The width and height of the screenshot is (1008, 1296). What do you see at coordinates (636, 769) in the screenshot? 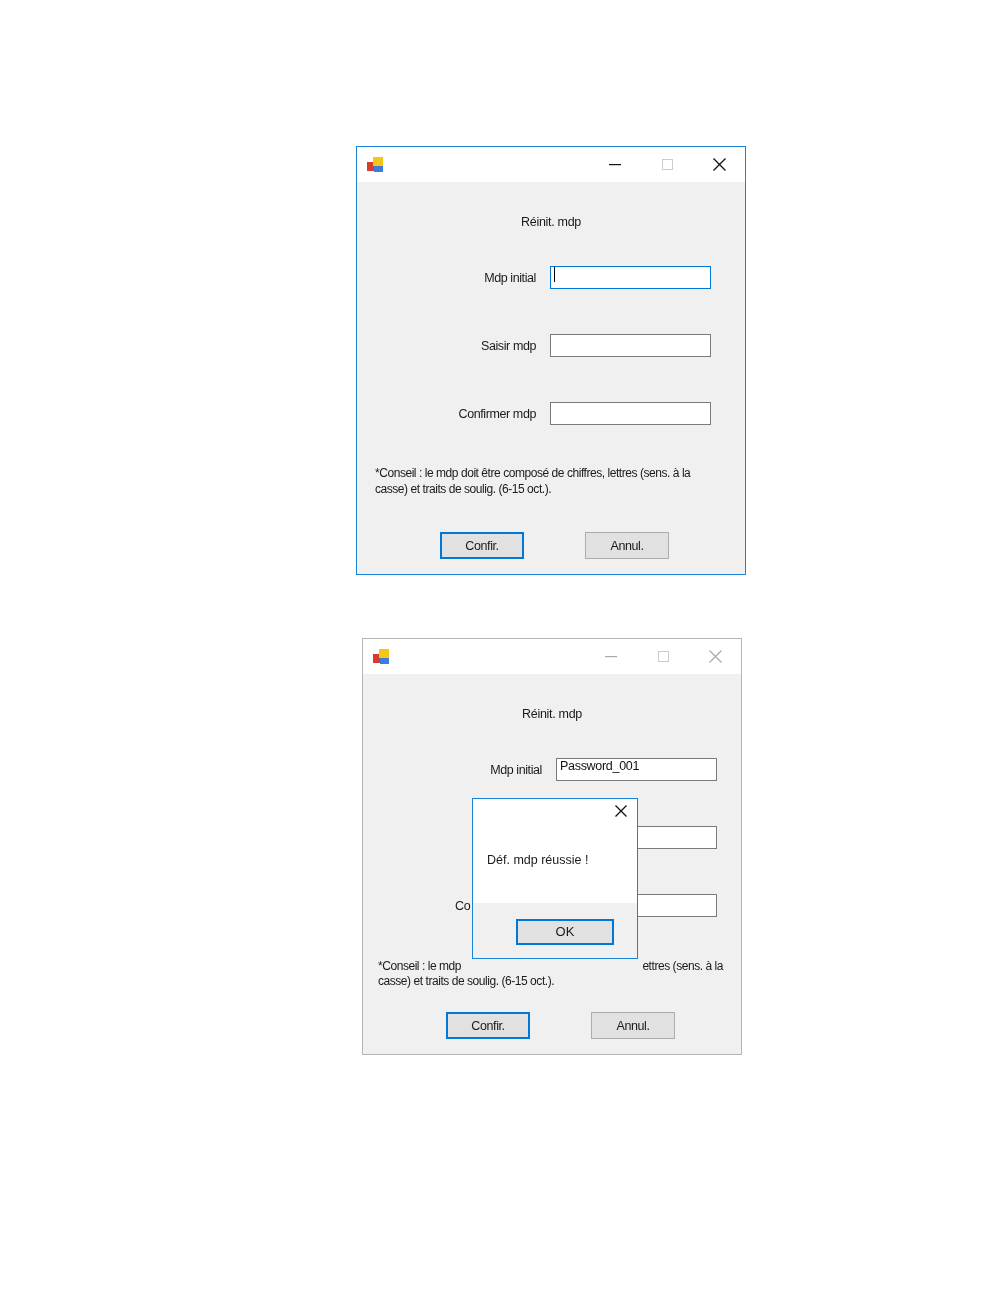
I see `password-field: Password_001` at bounding box center [636, 769].